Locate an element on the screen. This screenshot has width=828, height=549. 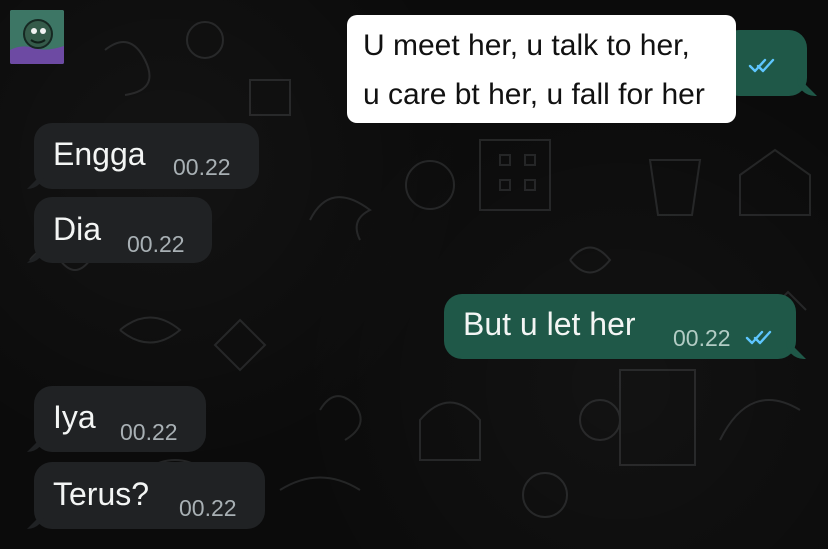
contact-avatar is located at coordinates (37, 37).